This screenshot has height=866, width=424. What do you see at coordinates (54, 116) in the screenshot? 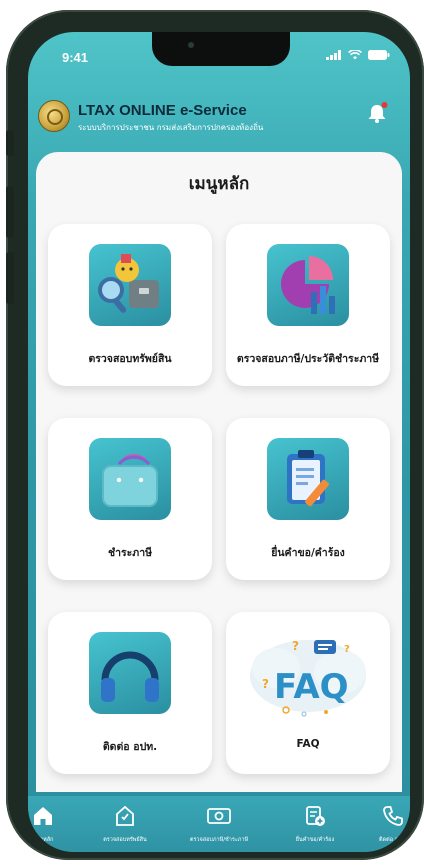
I see `dla-logo` at bounding box center [54, 116].